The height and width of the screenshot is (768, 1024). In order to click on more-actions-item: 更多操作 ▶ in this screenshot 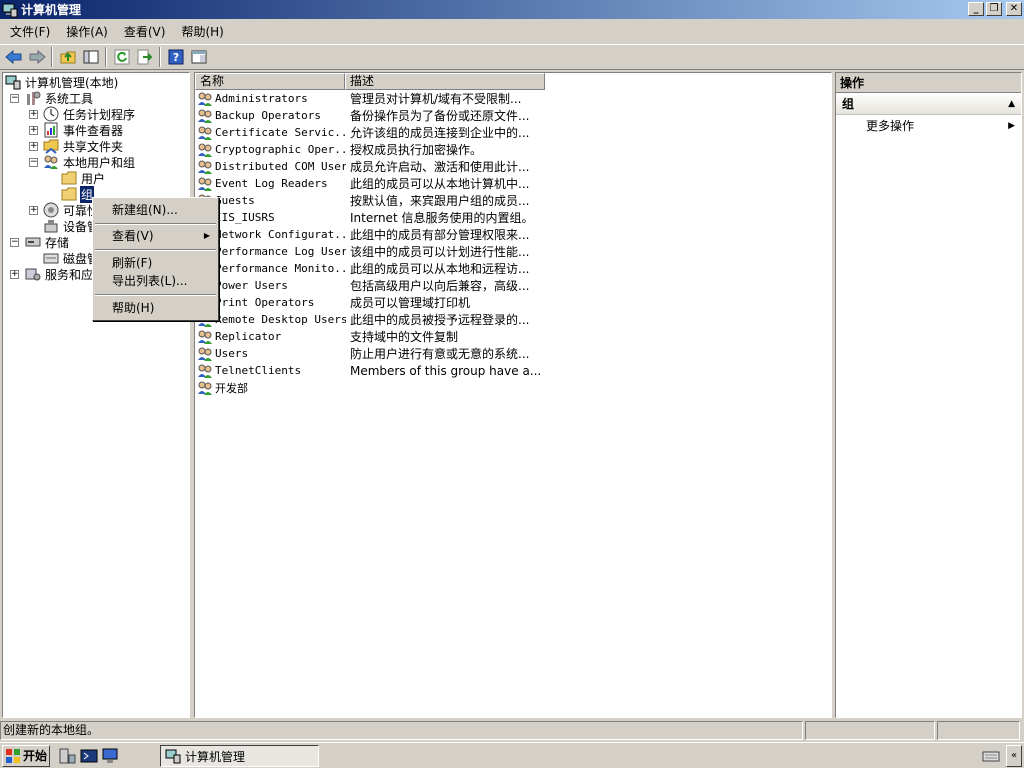, I will do `click(928, 126)`.